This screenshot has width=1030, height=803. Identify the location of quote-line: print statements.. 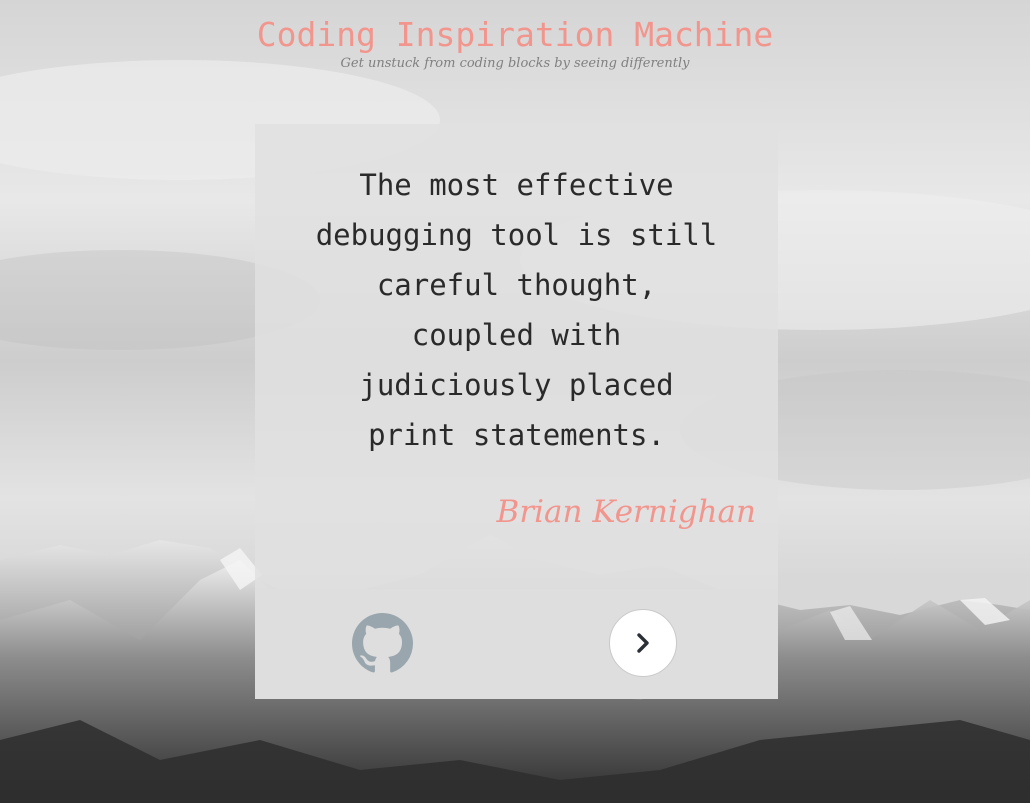
(516, 435).